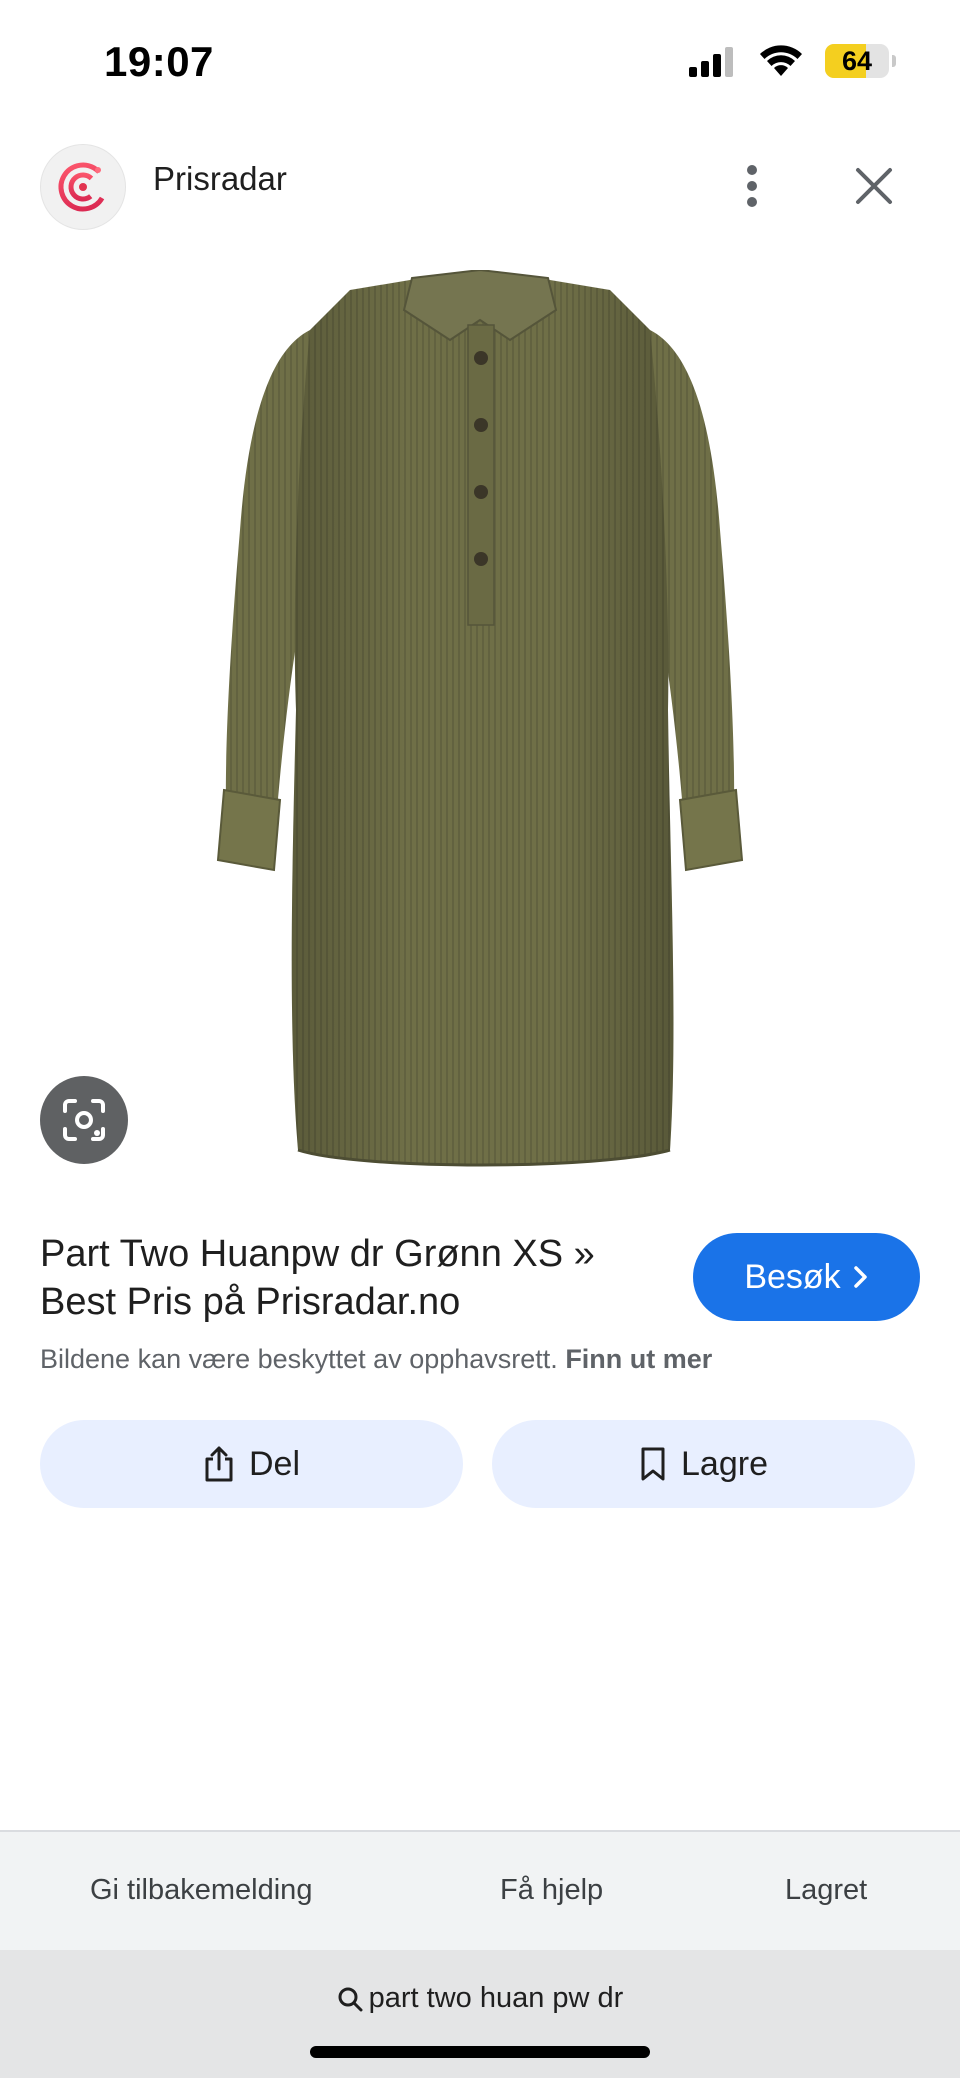  I want to click on status-time: 19:07, so click(159, 61).